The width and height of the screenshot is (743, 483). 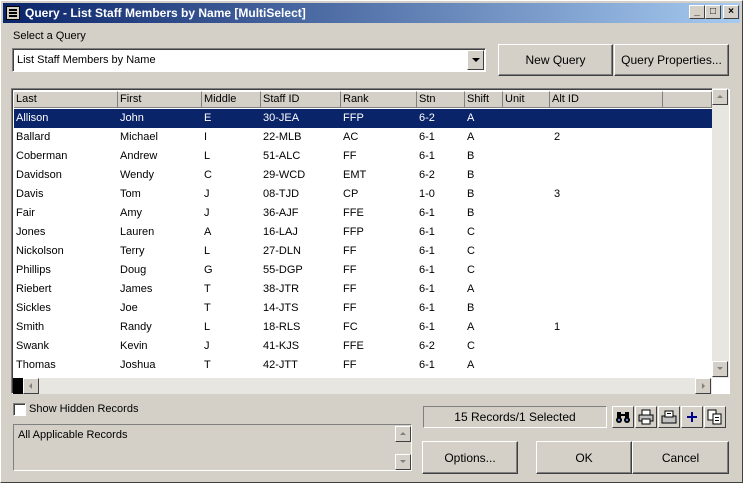 What do you see at coordinates (42, 156) in the screenshot?
I see `cell-last: Coberman` at bounding box center [42, 156].